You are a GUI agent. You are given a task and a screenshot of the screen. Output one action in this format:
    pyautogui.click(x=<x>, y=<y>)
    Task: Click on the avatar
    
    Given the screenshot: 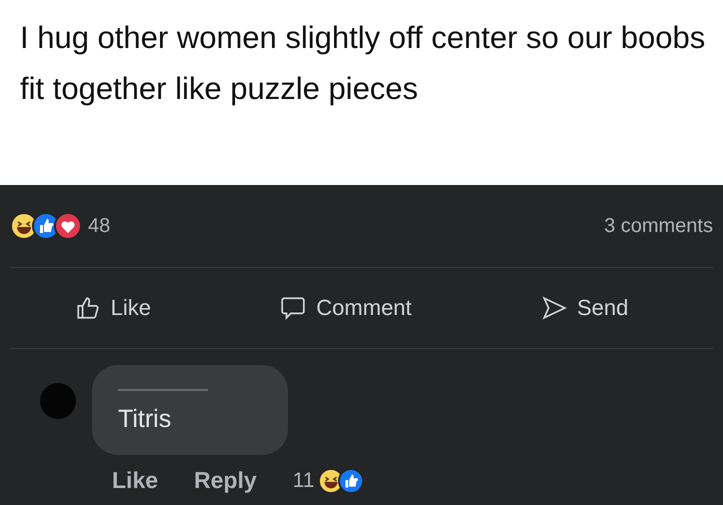 What is the action you would take?
    pyautogui.click(x=58, y=401)
    